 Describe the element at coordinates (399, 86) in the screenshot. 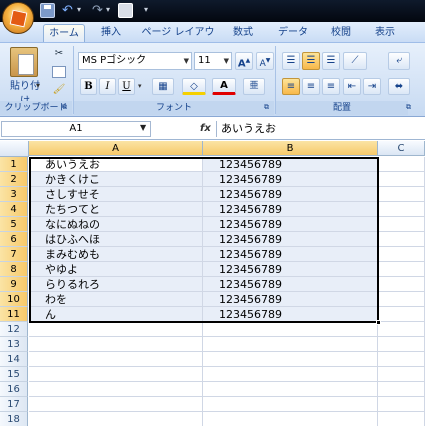

I see `merge-center-icon: ⬌` at that location.